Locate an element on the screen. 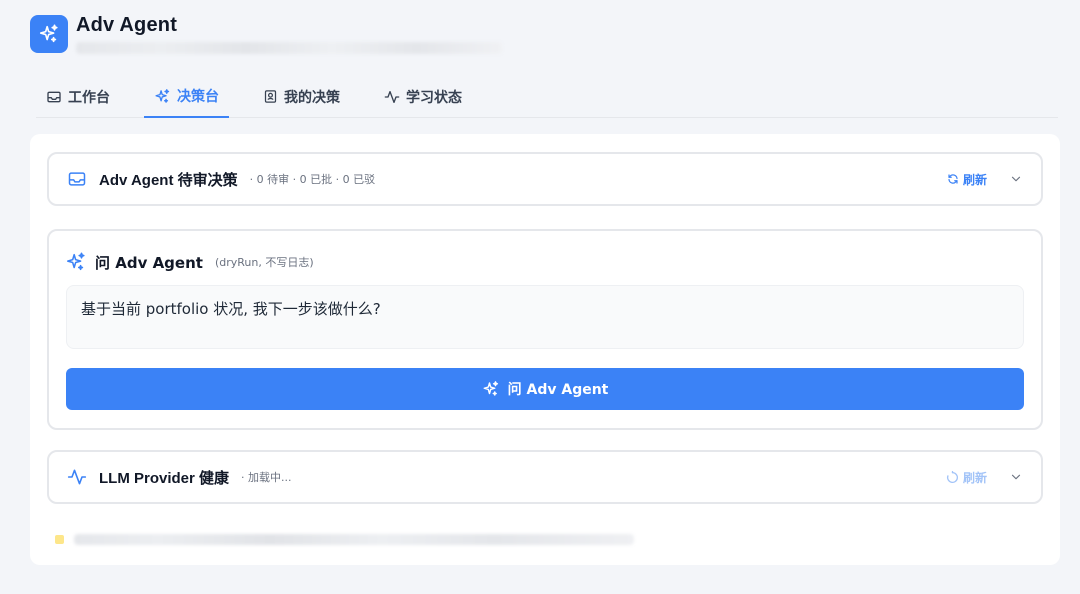 This screenshot has width=1080, height=594. tab-label: 我的决策 is located at coordinates (312, 97).